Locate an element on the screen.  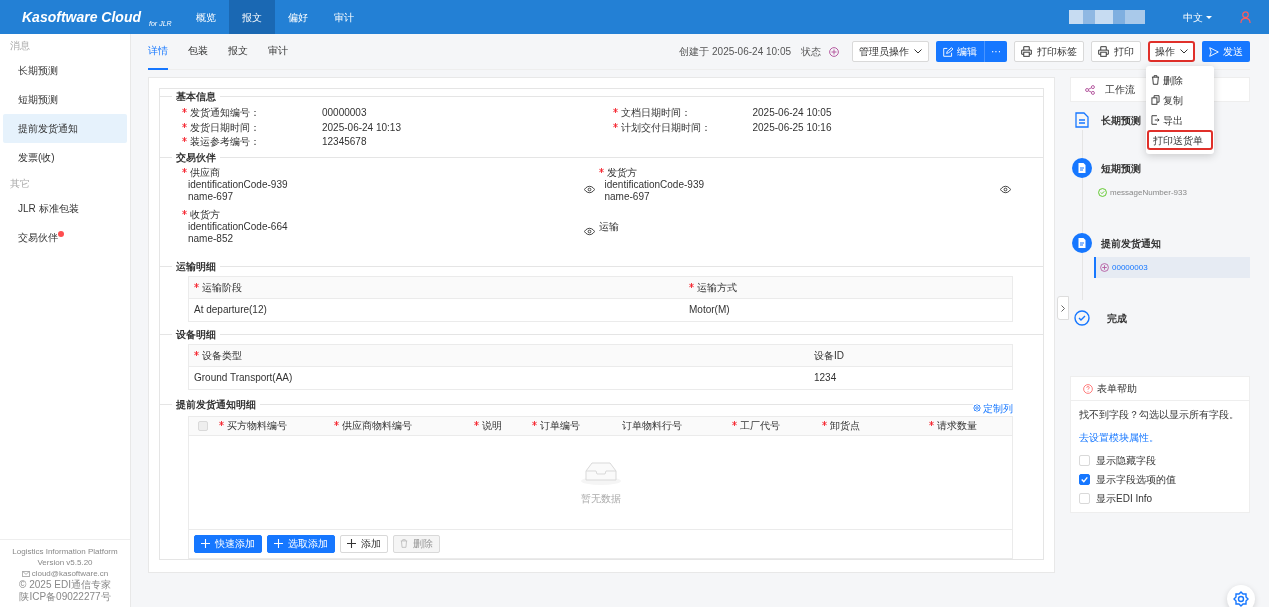
settings-icon is located at coordinates (1241, 598).